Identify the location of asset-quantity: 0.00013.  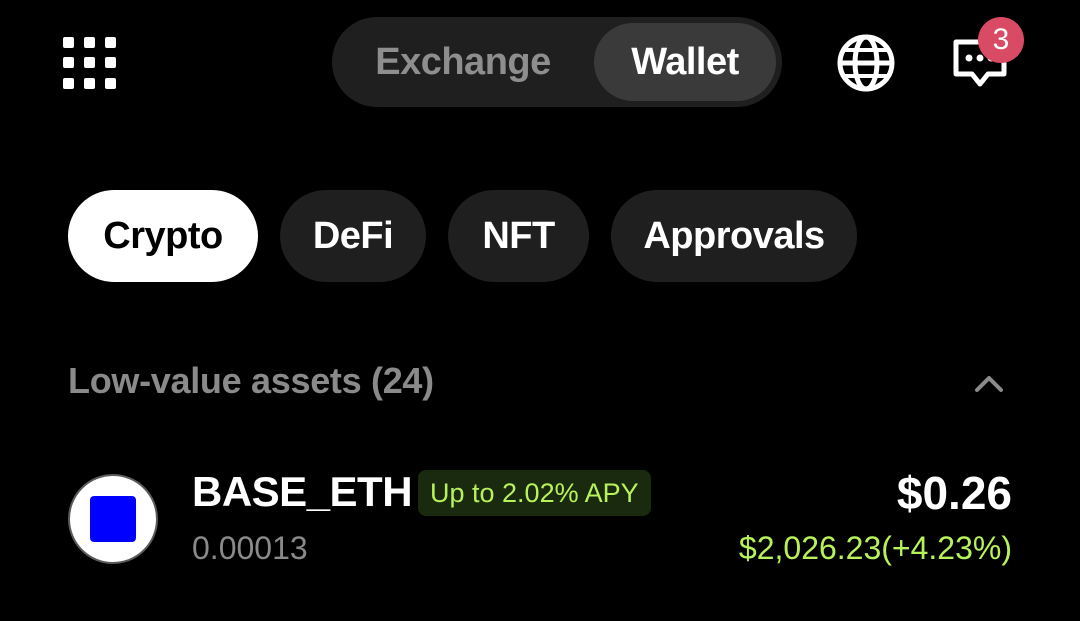
(250, 548).